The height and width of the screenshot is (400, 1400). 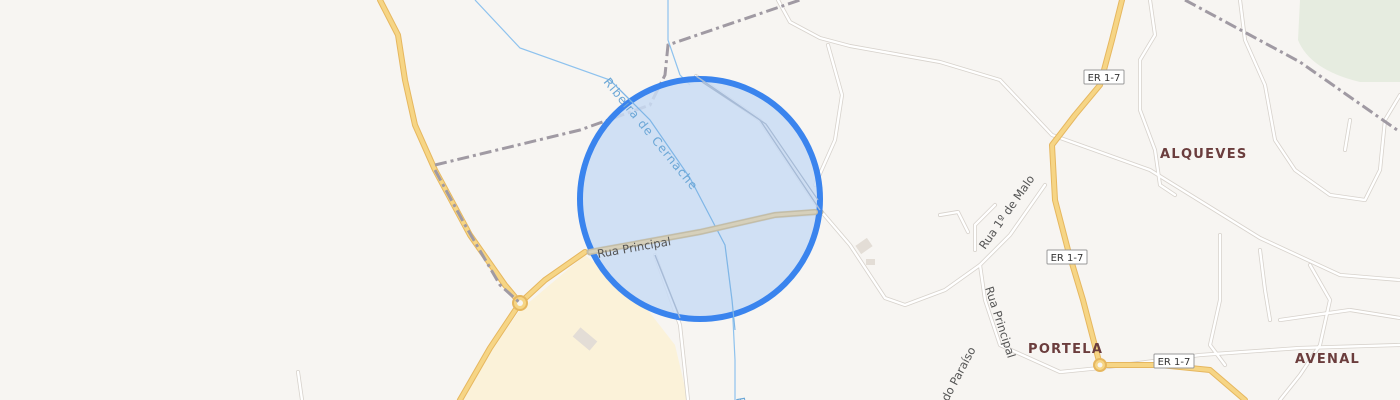 What do you see at coordinates (958, 372) in the screenshot?
I see `rua-paraiso-label: do Paraíso` at bounding box center [958, 372].